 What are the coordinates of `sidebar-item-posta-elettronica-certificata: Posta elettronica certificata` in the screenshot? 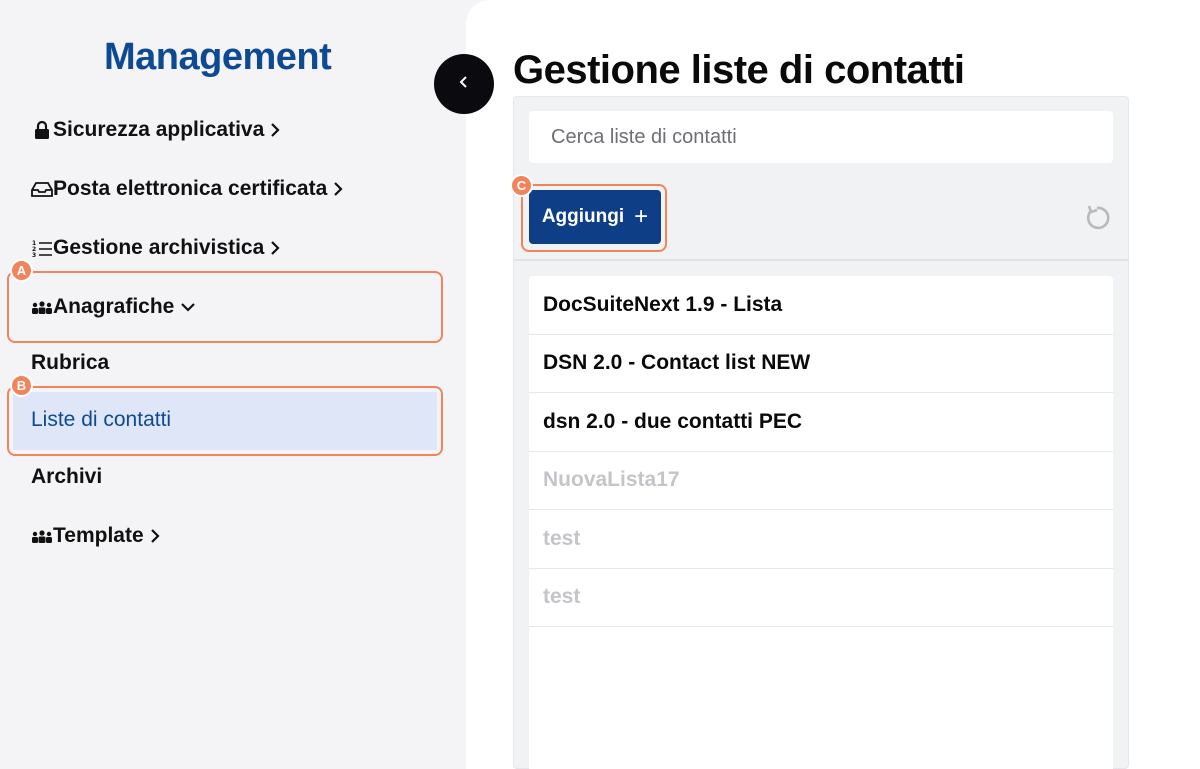 It's located at (187, 189).